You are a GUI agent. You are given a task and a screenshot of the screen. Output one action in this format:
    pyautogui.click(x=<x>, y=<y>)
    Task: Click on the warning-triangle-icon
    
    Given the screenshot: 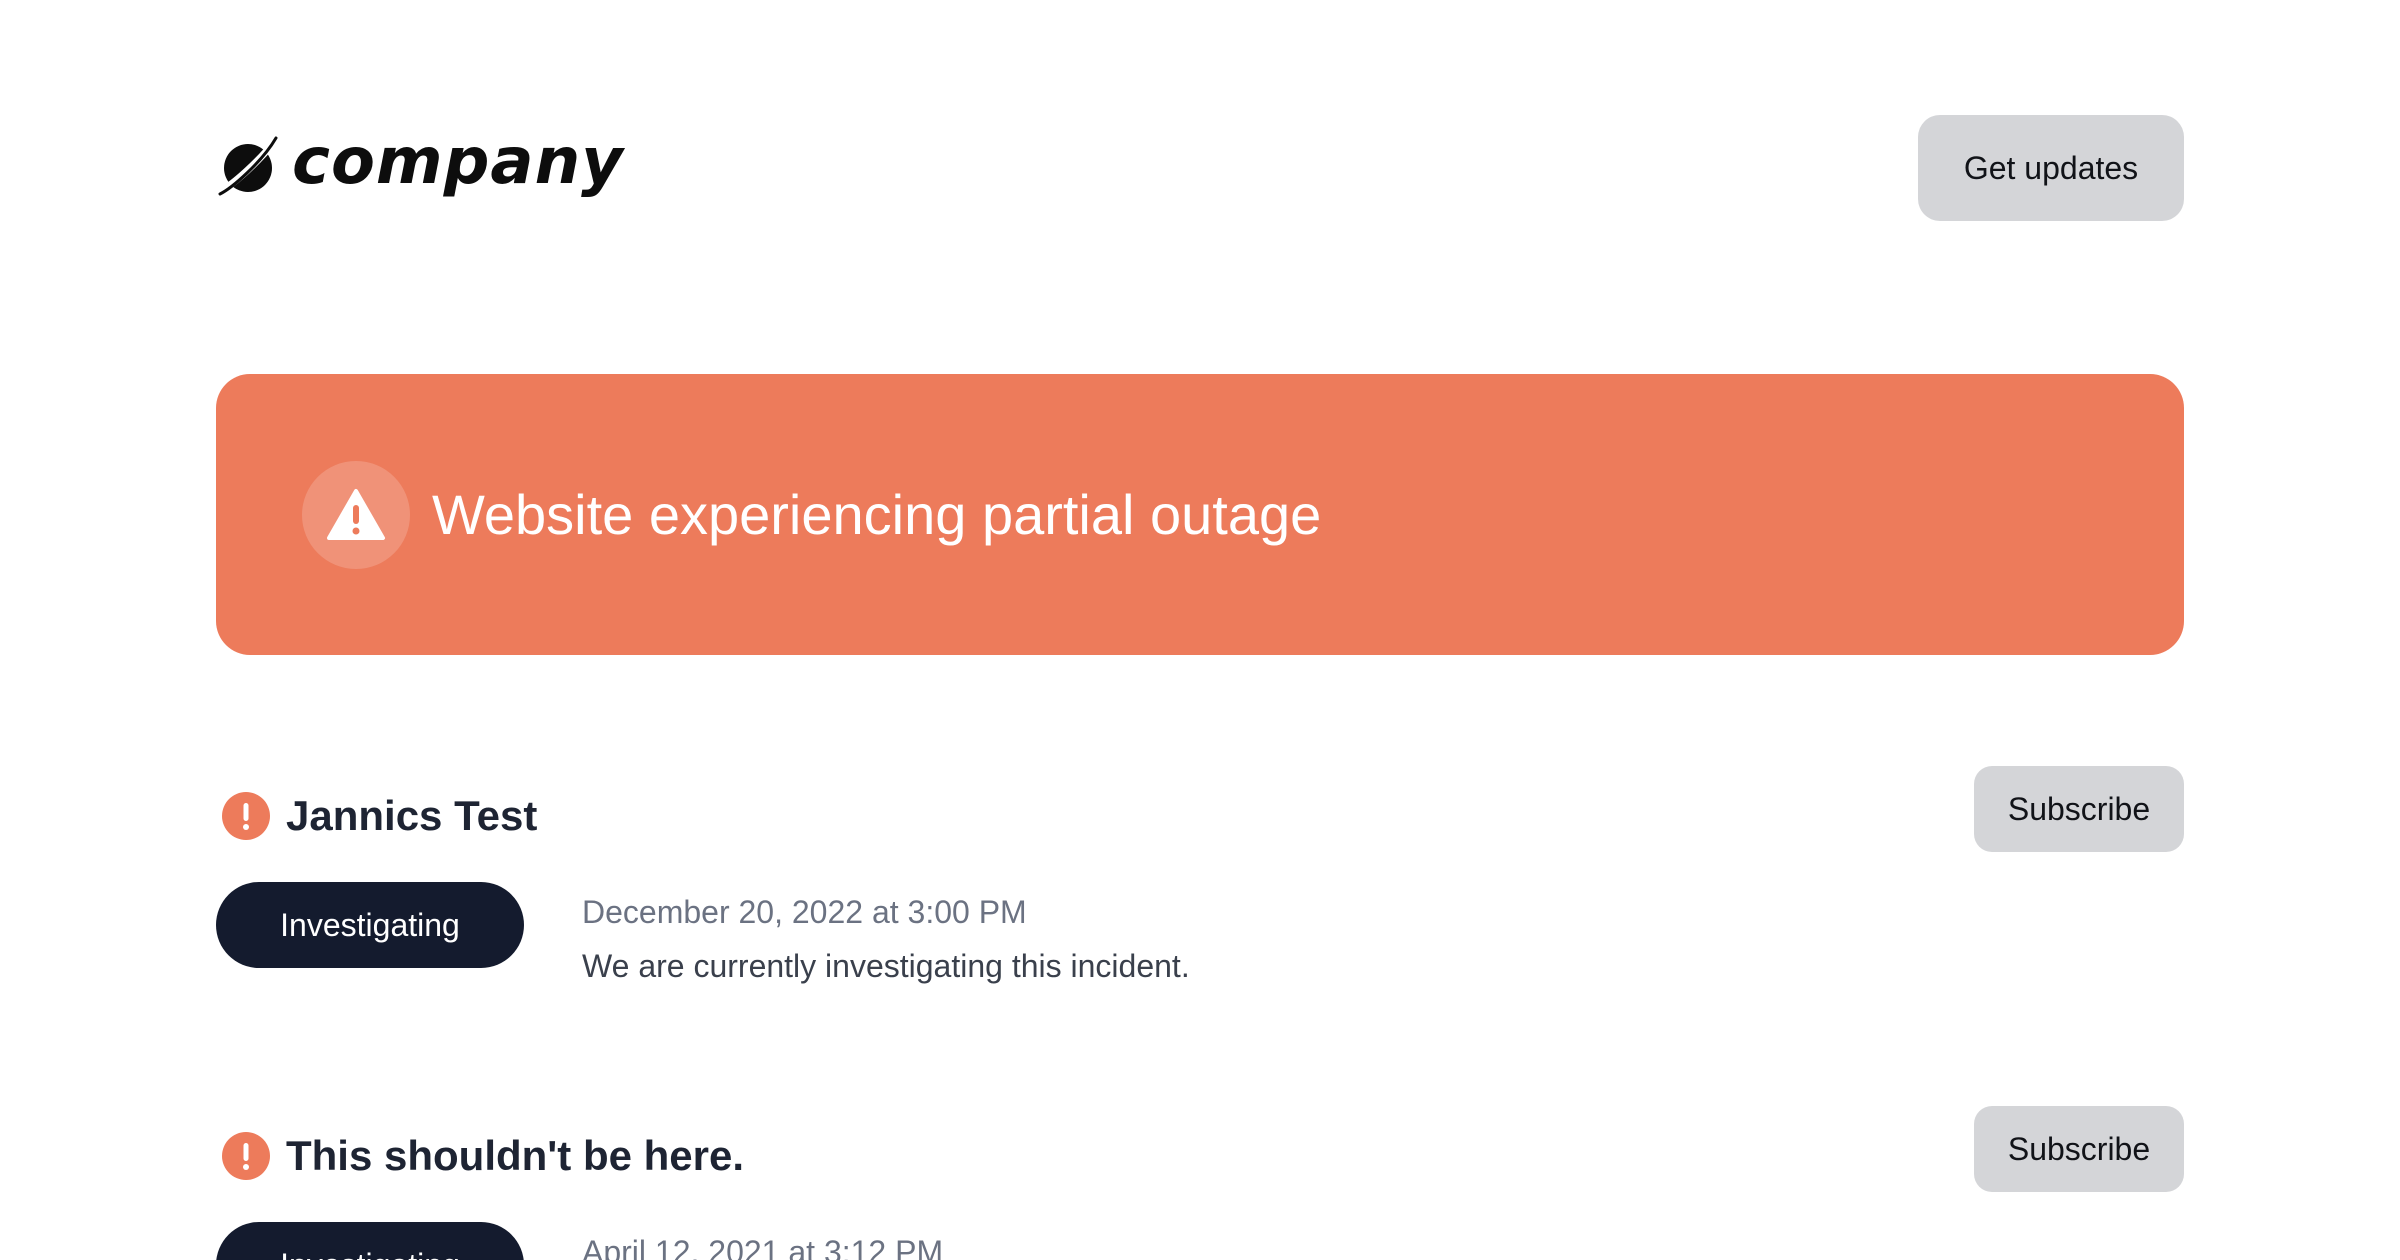 What is the action you would take?
    pyautogui.click(x=356, y=514)
    